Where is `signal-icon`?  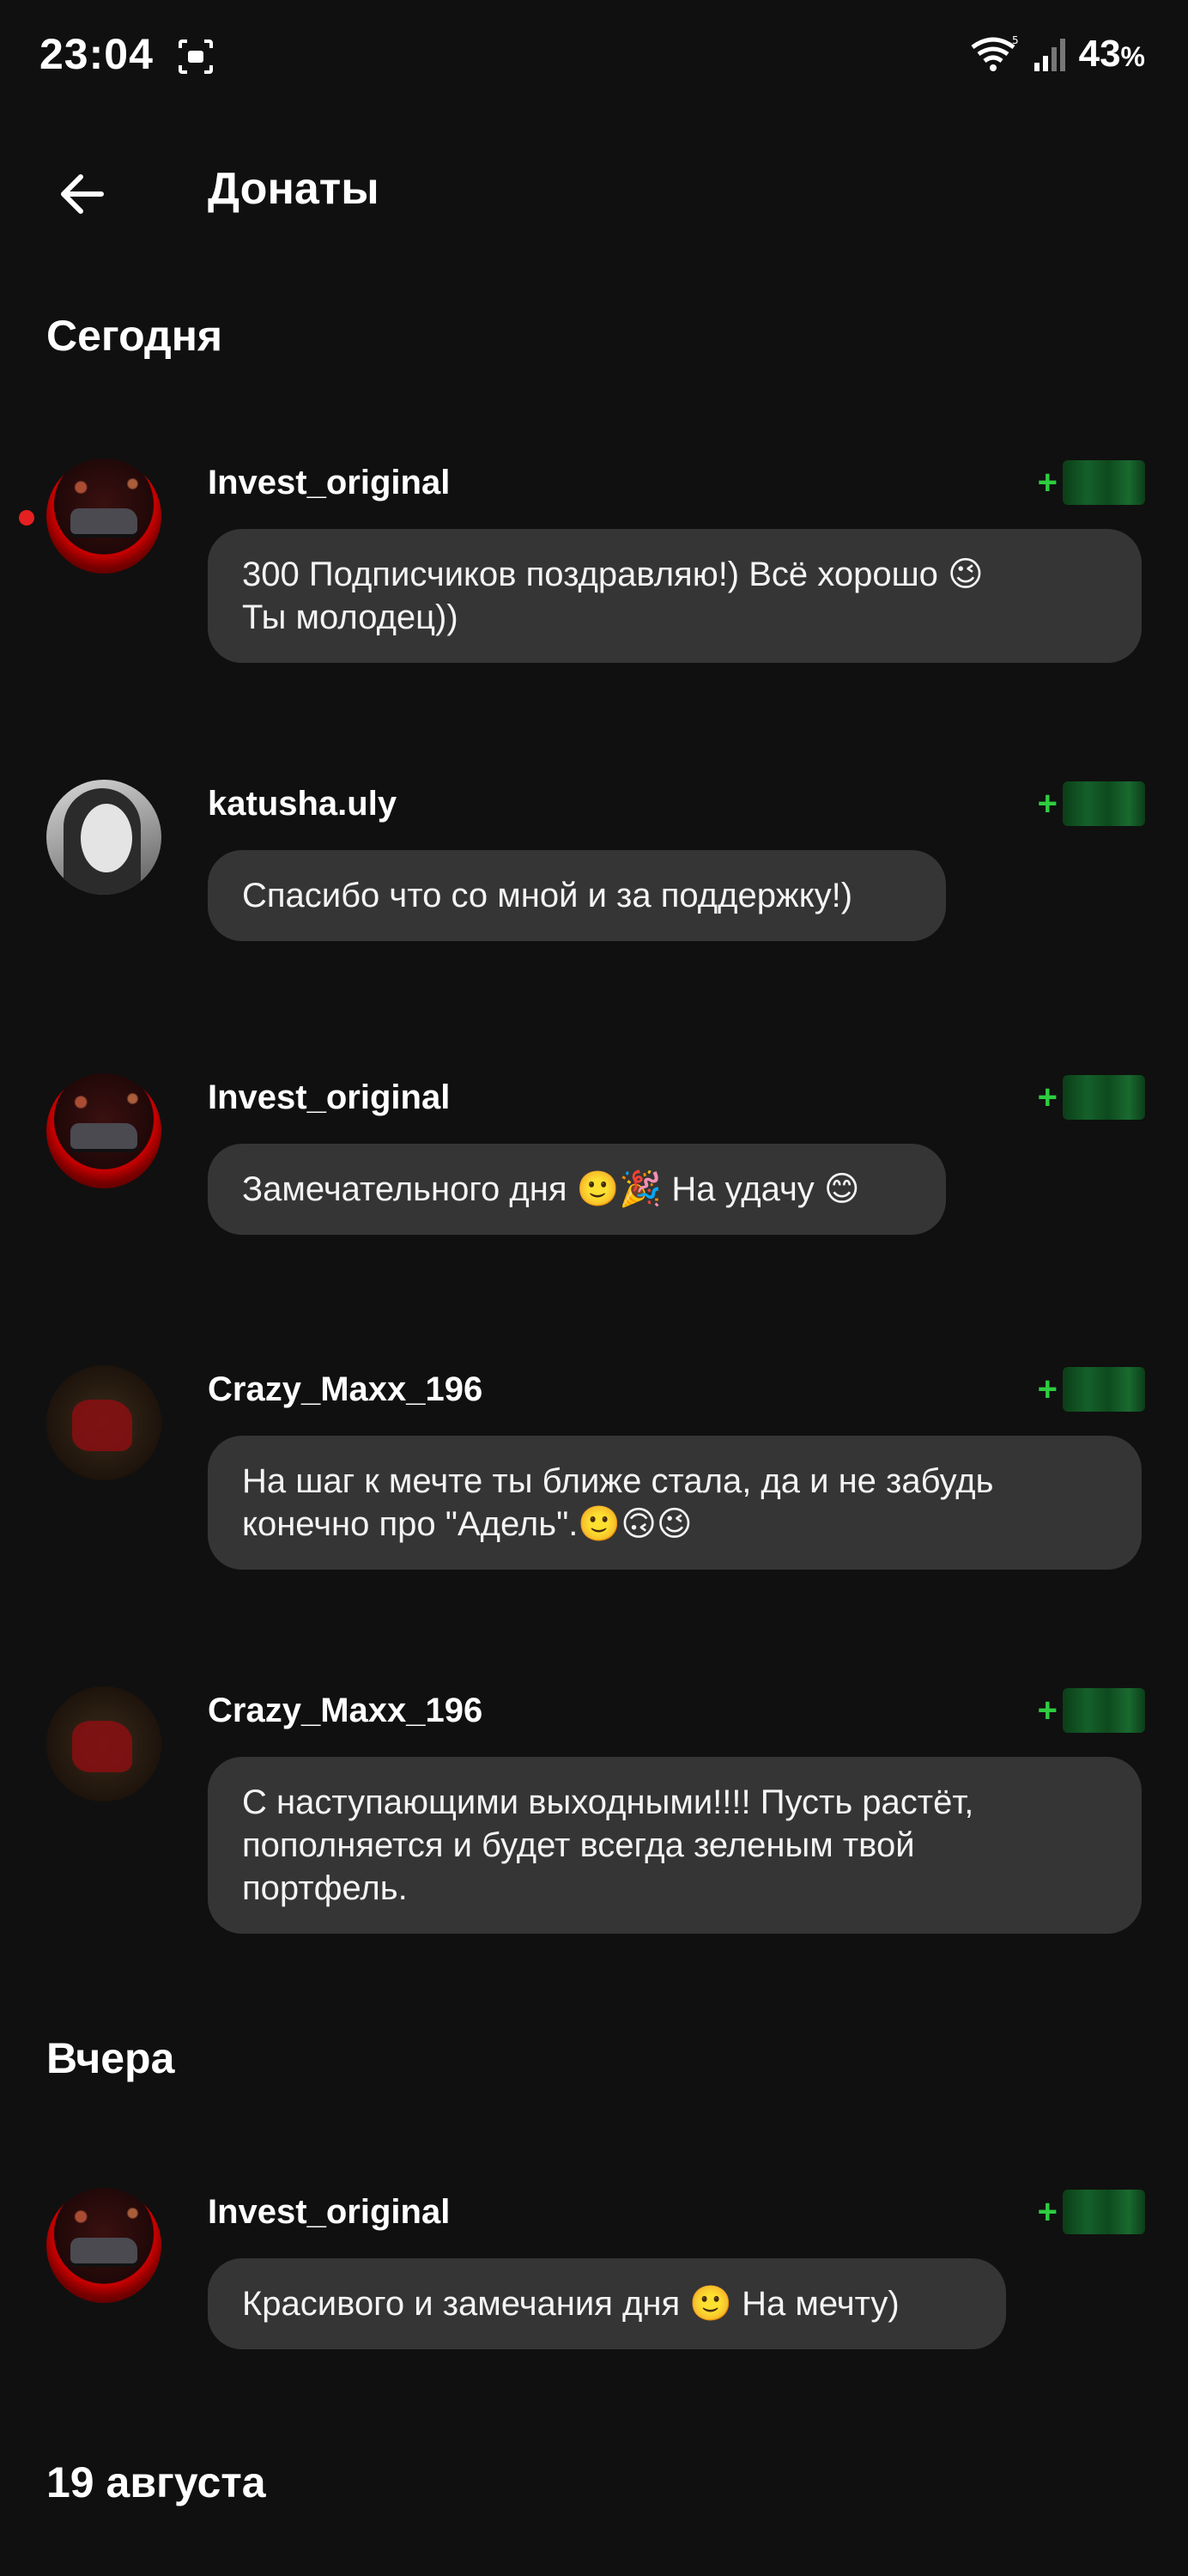
signal-icon is located at coordinates (1049, 55).